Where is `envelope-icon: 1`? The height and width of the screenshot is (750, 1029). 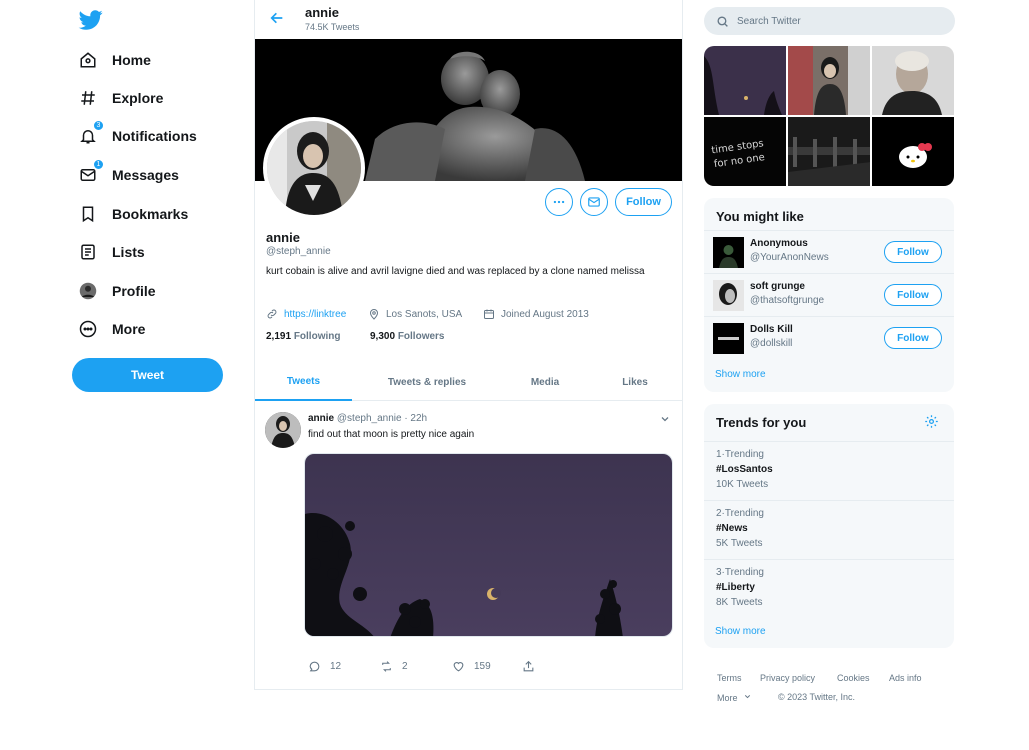 envelope-icon: 1 is located at coordinates (91, 172).